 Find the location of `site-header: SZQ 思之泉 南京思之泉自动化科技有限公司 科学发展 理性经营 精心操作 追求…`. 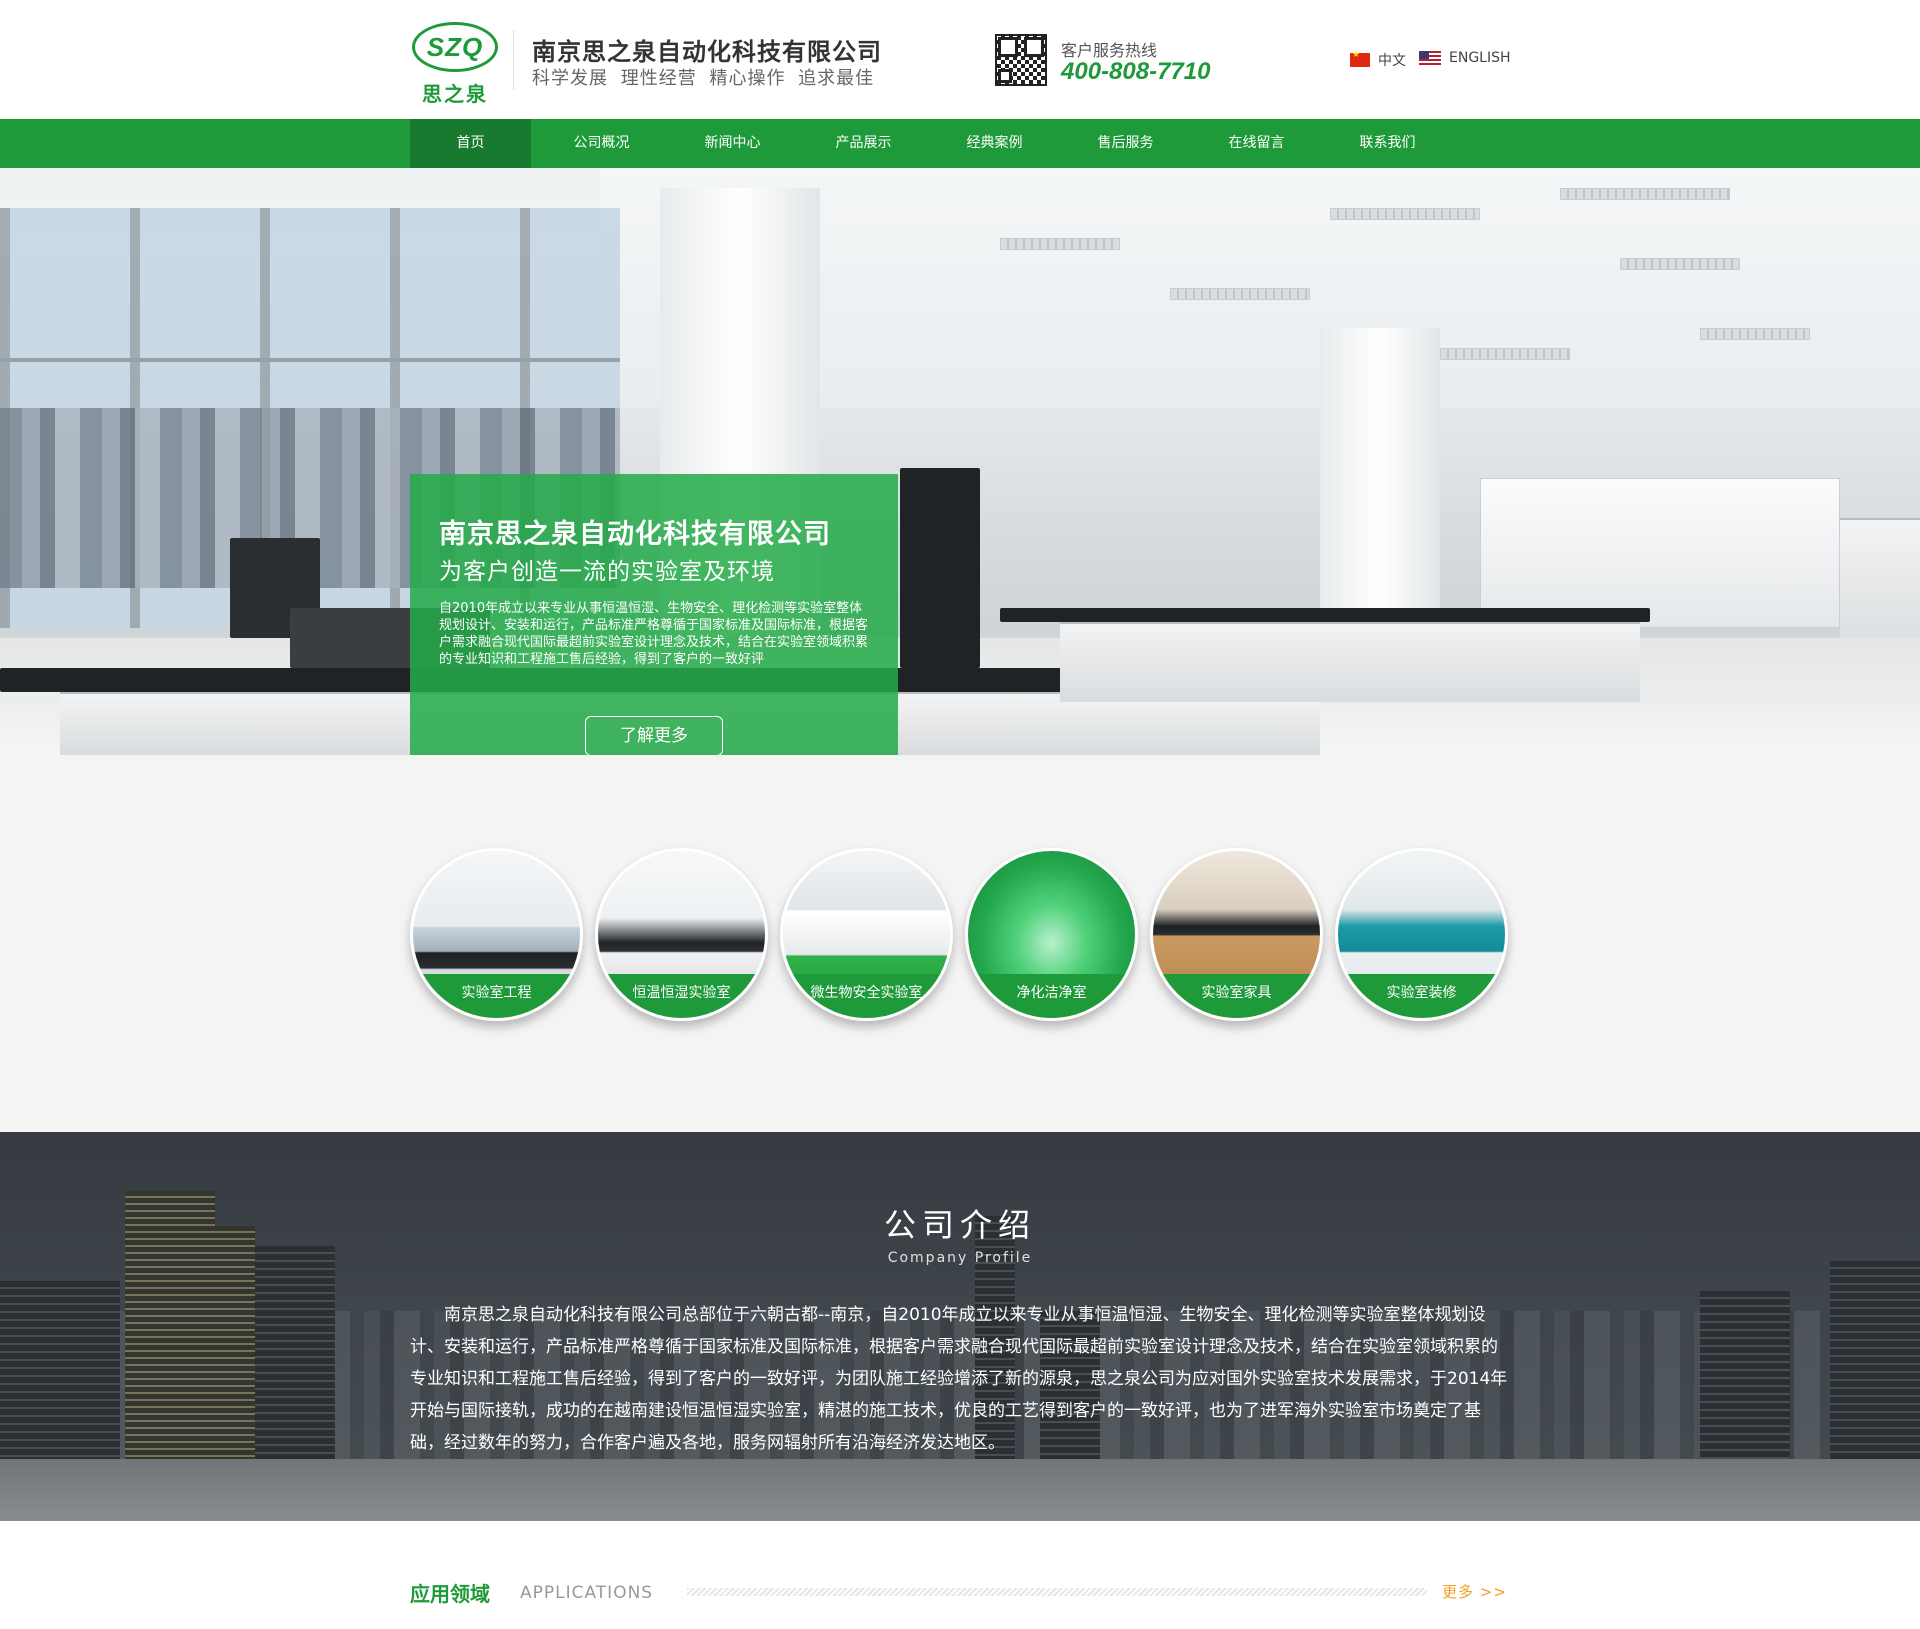

site-header: SZQ 思之泉 南京思之泉自动化科技有限公司 科学发展 理性经营 精心操作 追求… is located at coordinates (960, 59).